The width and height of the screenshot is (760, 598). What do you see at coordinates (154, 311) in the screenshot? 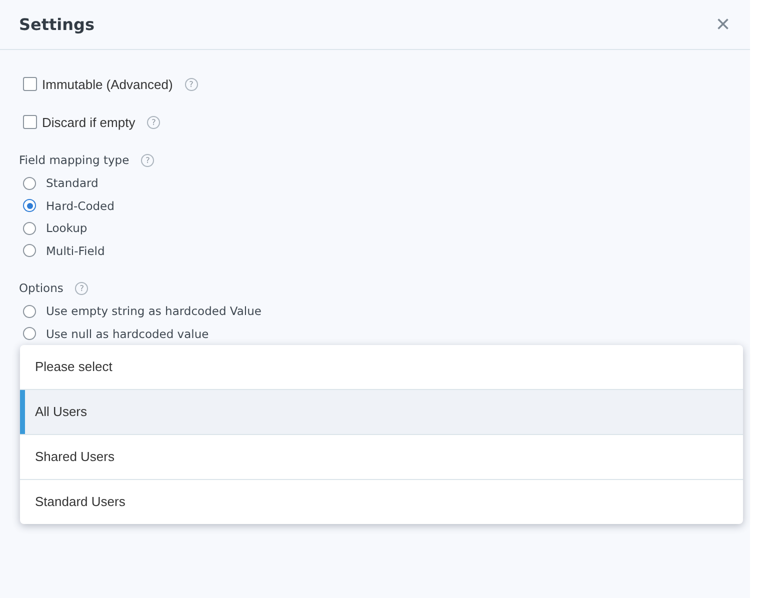
I see `radio-label: Use empty string as hardcoded Value` at bounding box center [154, 311].